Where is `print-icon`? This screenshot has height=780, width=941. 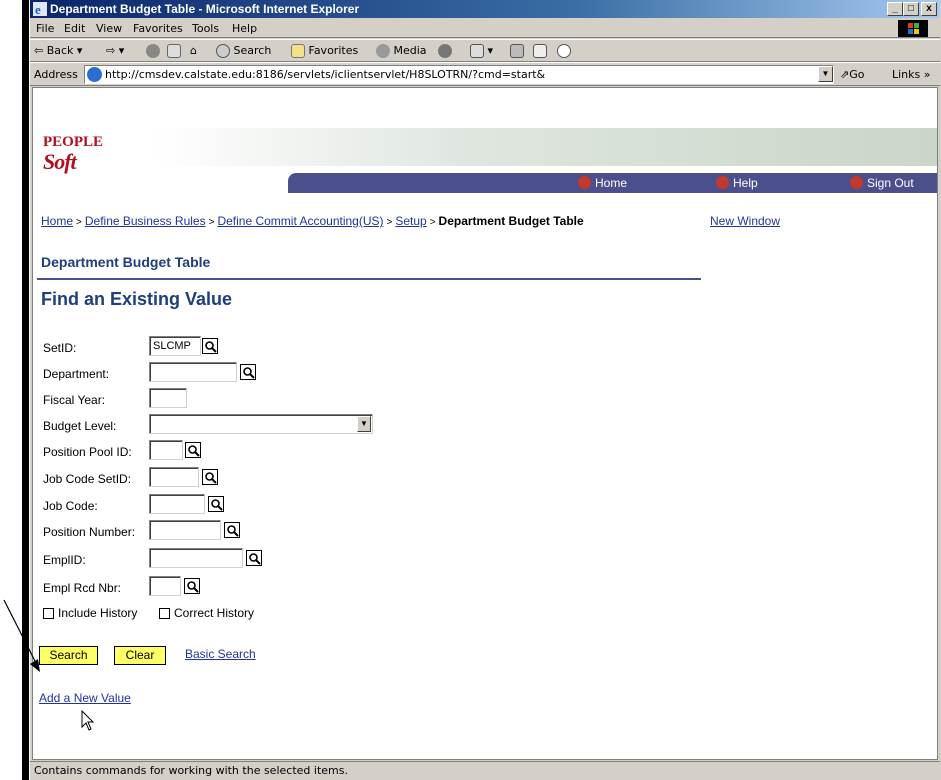 print-icon is located at coordinates (517, 51).